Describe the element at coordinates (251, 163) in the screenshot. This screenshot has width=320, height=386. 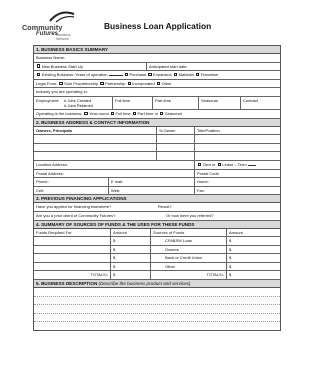
I see `lease-term-field` at that location.